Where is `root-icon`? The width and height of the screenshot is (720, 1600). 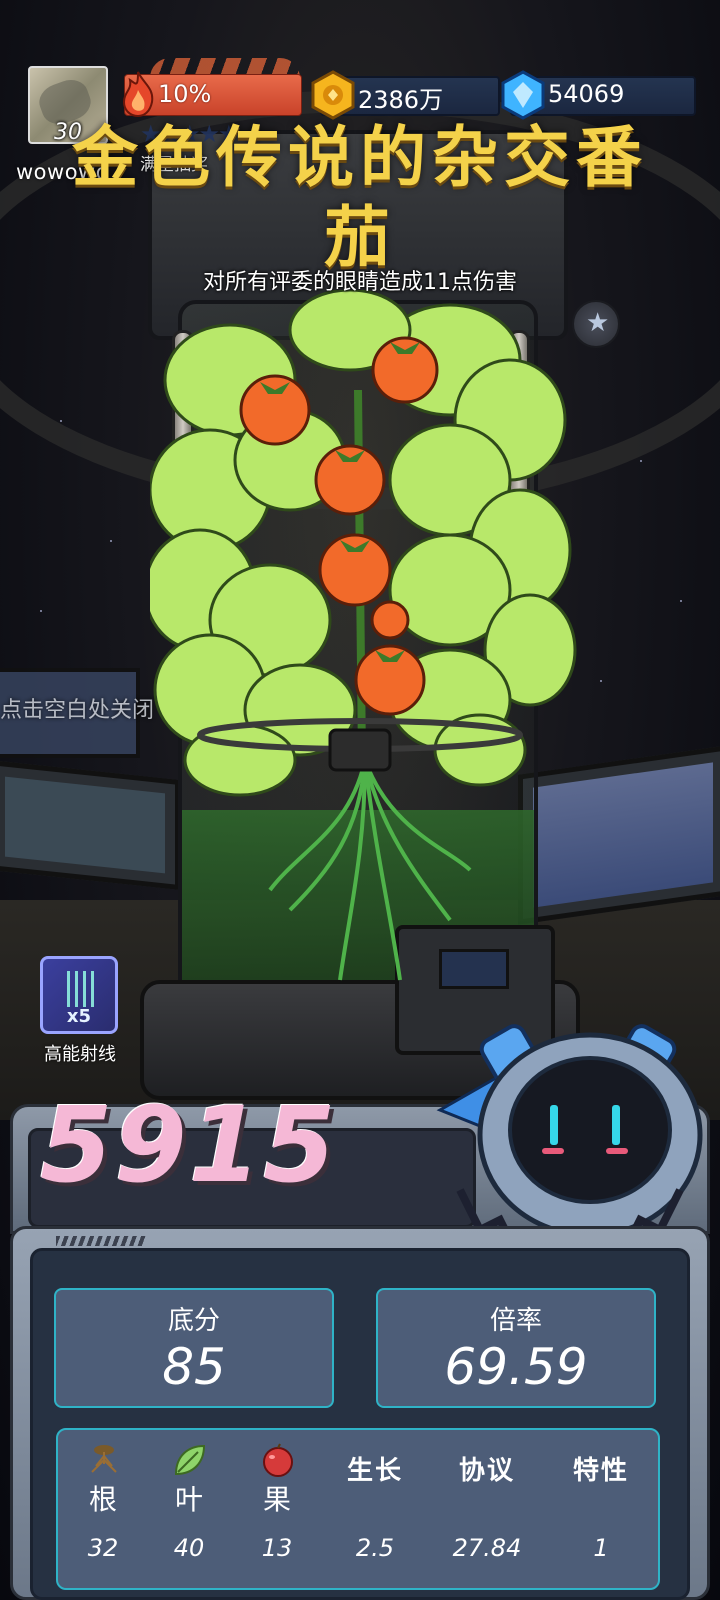
root-icon is located at coordinates (104, 1459).